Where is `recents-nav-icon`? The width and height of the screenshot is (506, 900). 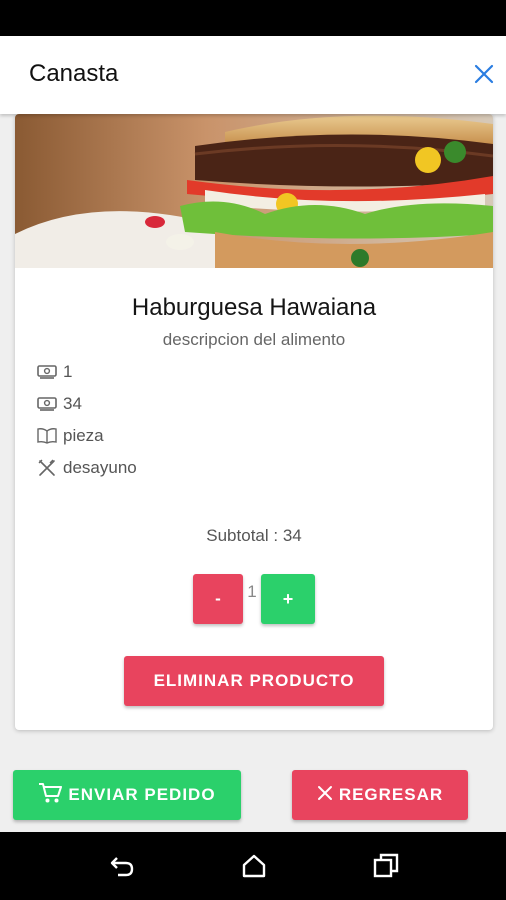 recents-nav-icon is located at coordinates (386, 866).